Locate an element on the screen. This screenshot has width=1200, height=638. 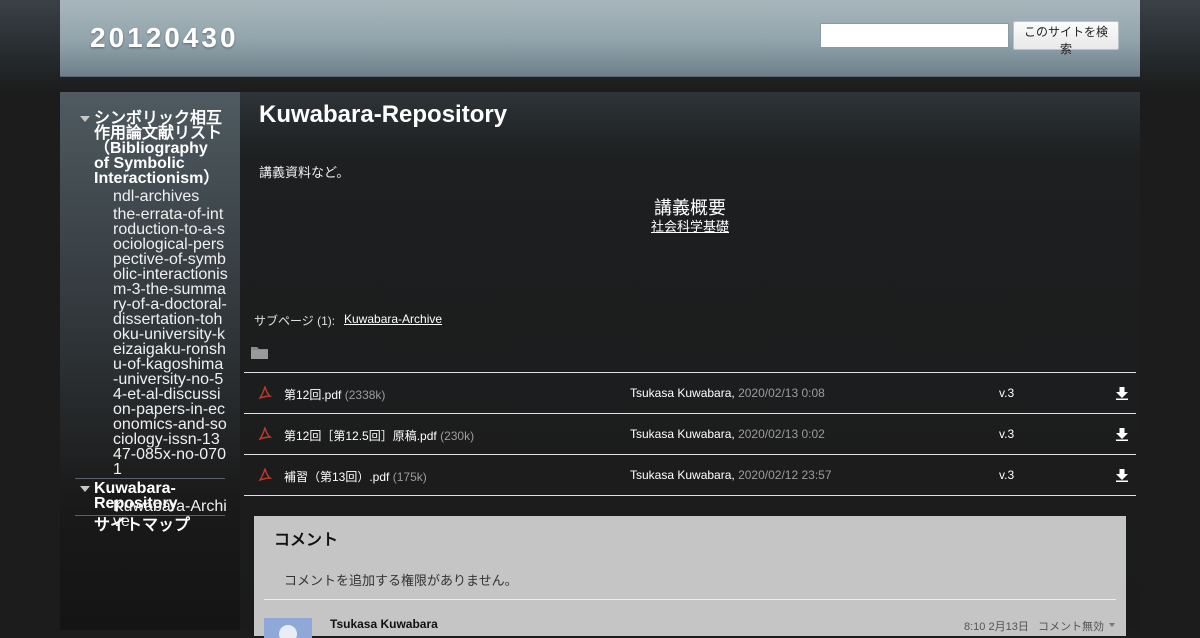
folder-icon is located at coordinates (259, 352).